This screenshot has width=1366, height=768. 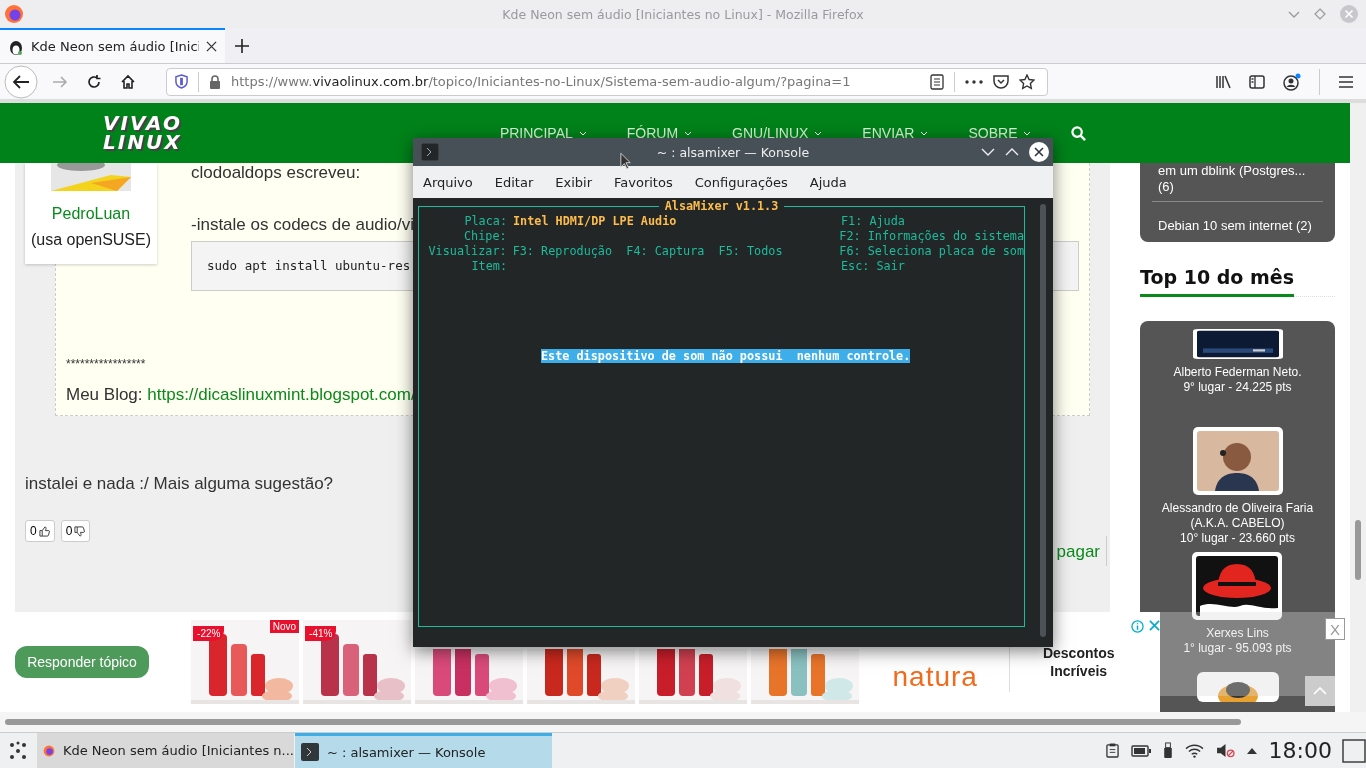 I want to click on nav-link: FÓRUM, so click(x=659, y=133).